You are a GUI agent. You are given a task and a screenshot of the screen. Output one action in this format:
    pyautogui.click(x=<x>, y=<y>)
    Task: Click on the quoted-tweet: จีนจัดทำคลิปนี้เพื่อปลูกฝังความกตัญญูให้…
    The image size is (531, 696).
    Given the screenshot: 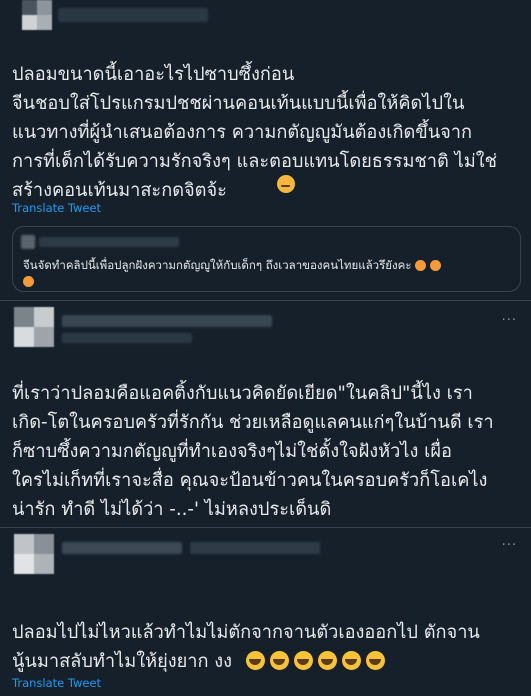 What is the action you would take?
    pyautogui.click(x=266, y=259)
    